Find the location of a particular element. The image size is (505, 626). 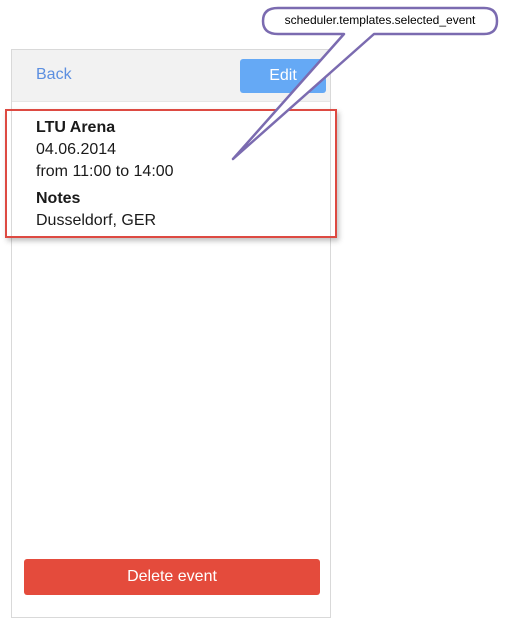

event-date: 04.06.2014 is located at coordinates (76, 149).